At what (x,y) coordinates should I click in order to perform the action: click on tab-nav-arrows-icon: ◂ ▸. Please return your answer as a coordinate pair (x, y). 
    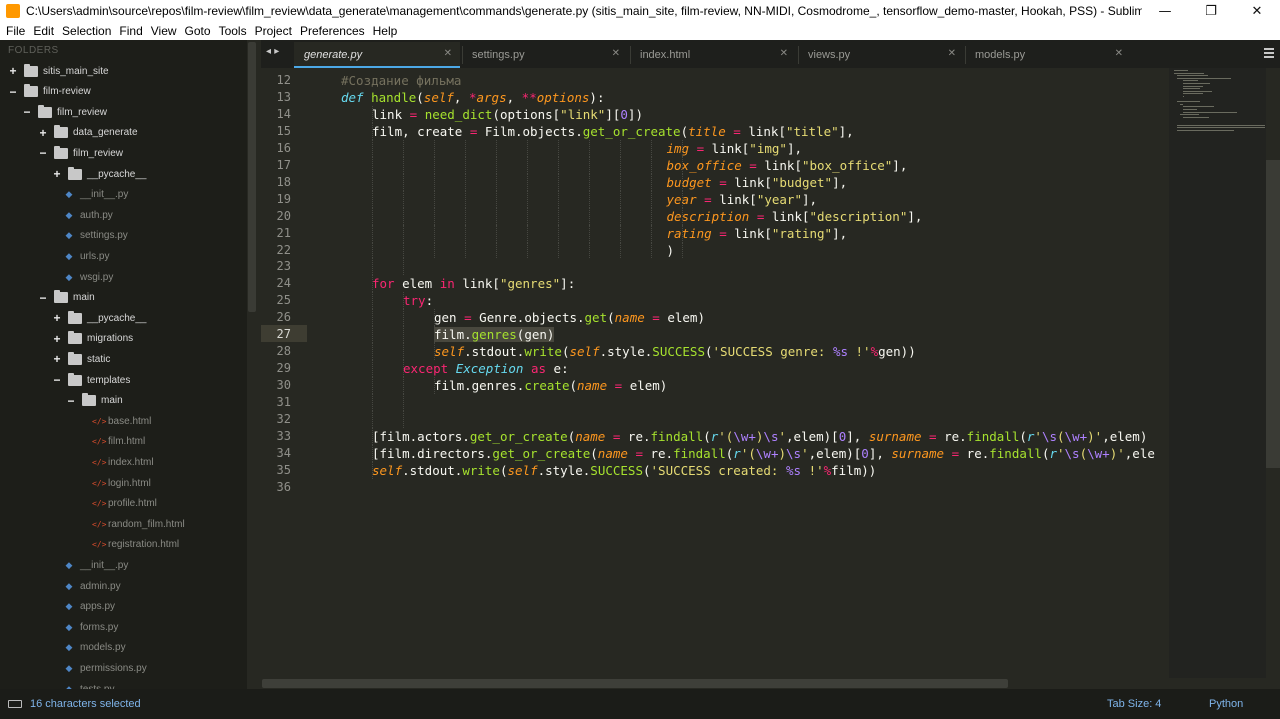
    Looking at the image, I should click on (272, 51).